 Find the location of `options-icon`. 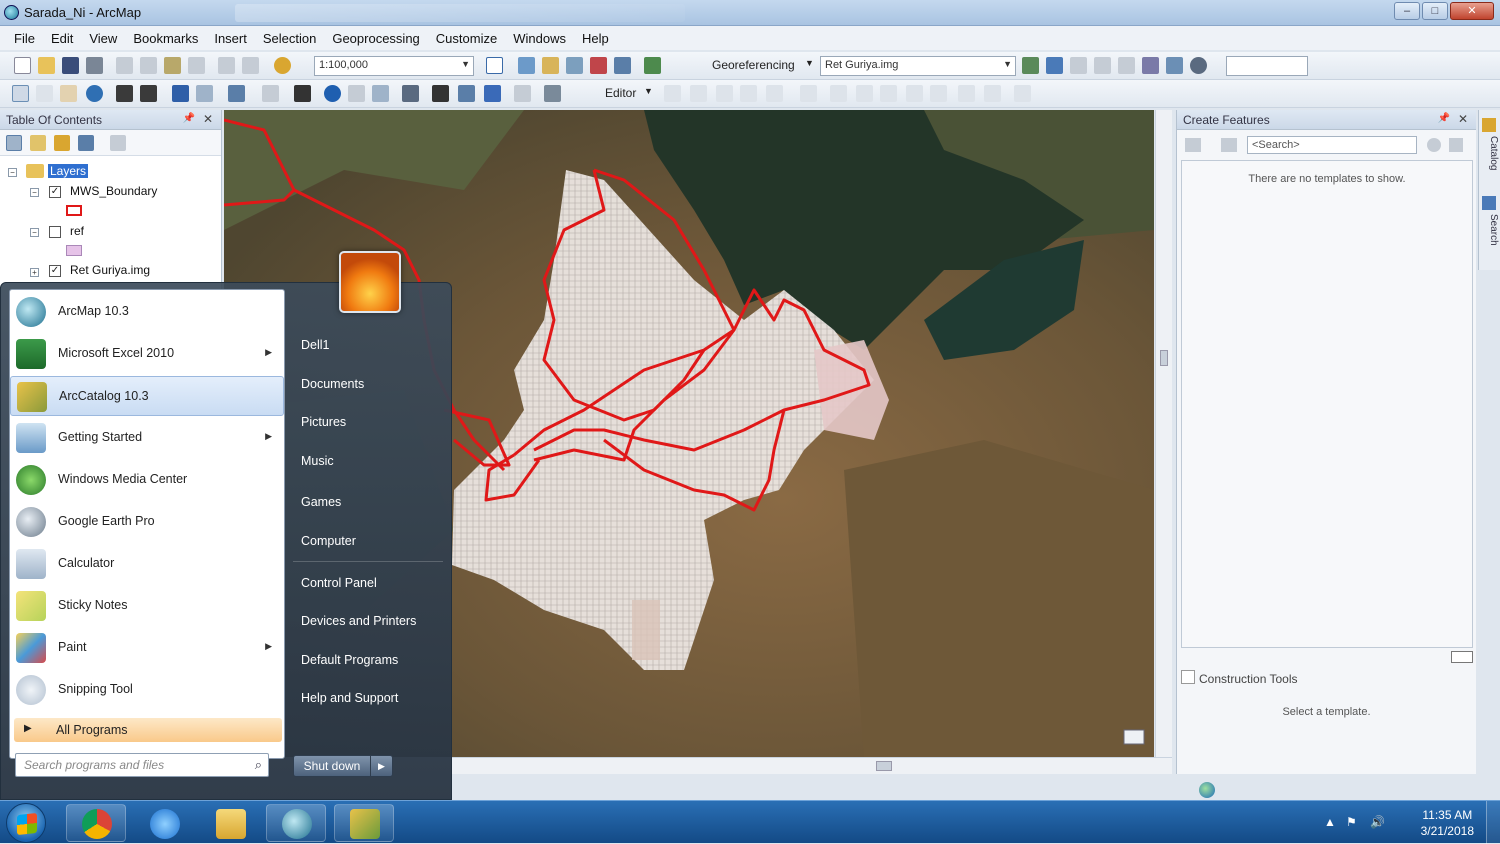

options-icon is located at coordinates (118, 143).